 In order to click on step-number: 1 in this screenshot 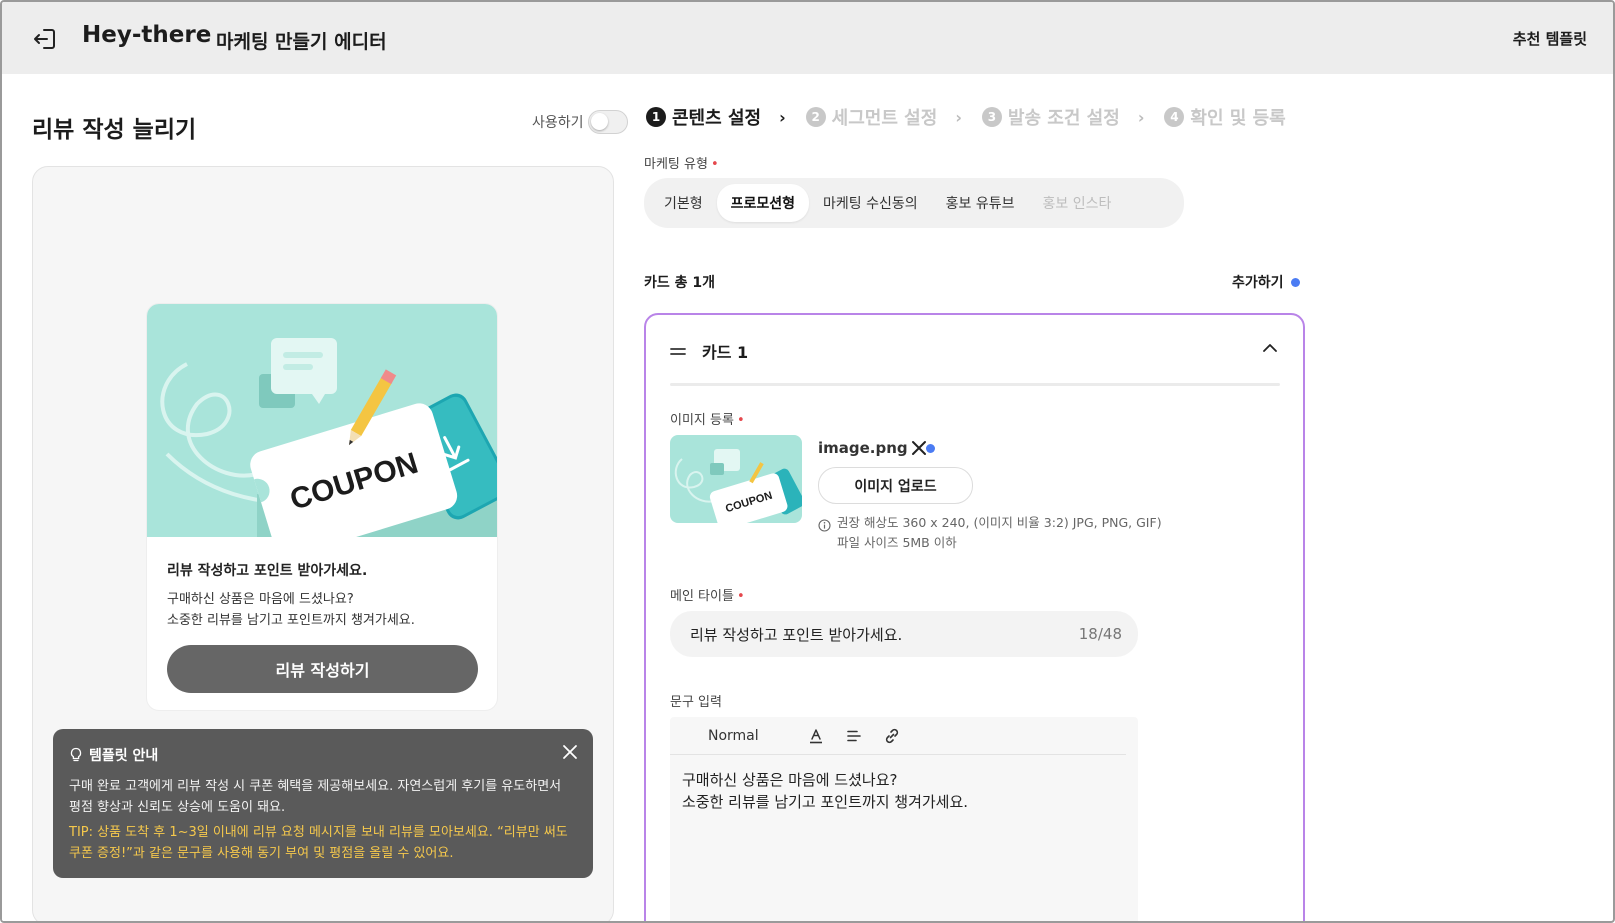, I will do `click(656, 117)`.